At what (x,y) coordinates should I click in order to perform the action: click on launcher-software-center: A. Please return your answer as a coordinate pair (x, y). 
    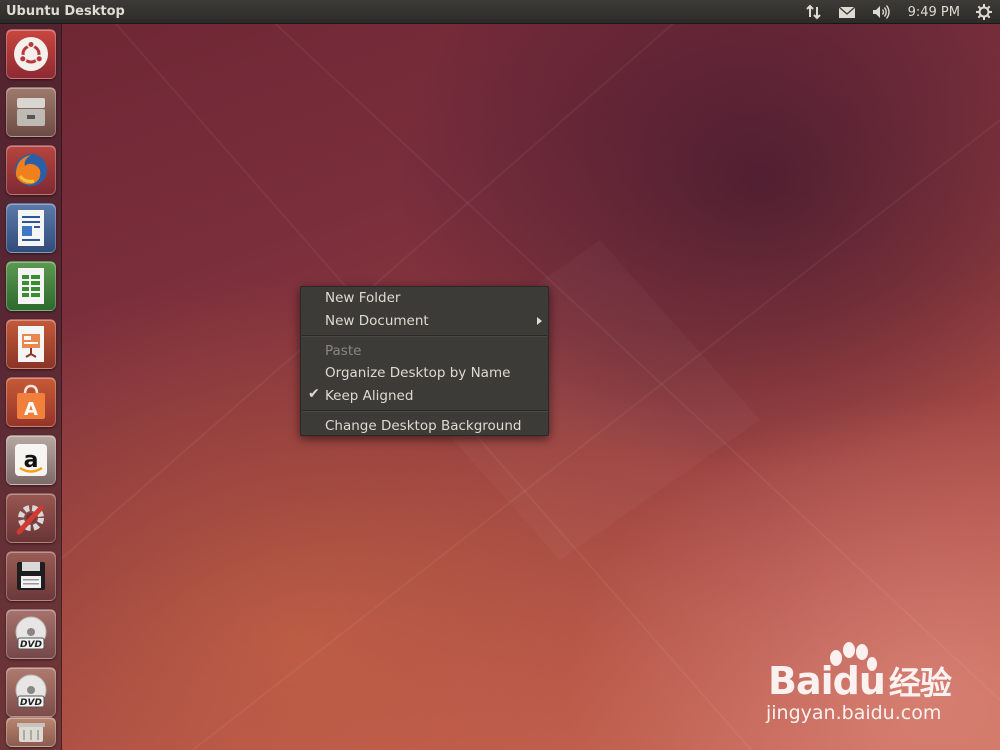
    Looking at the image, I should click on (31, 402).